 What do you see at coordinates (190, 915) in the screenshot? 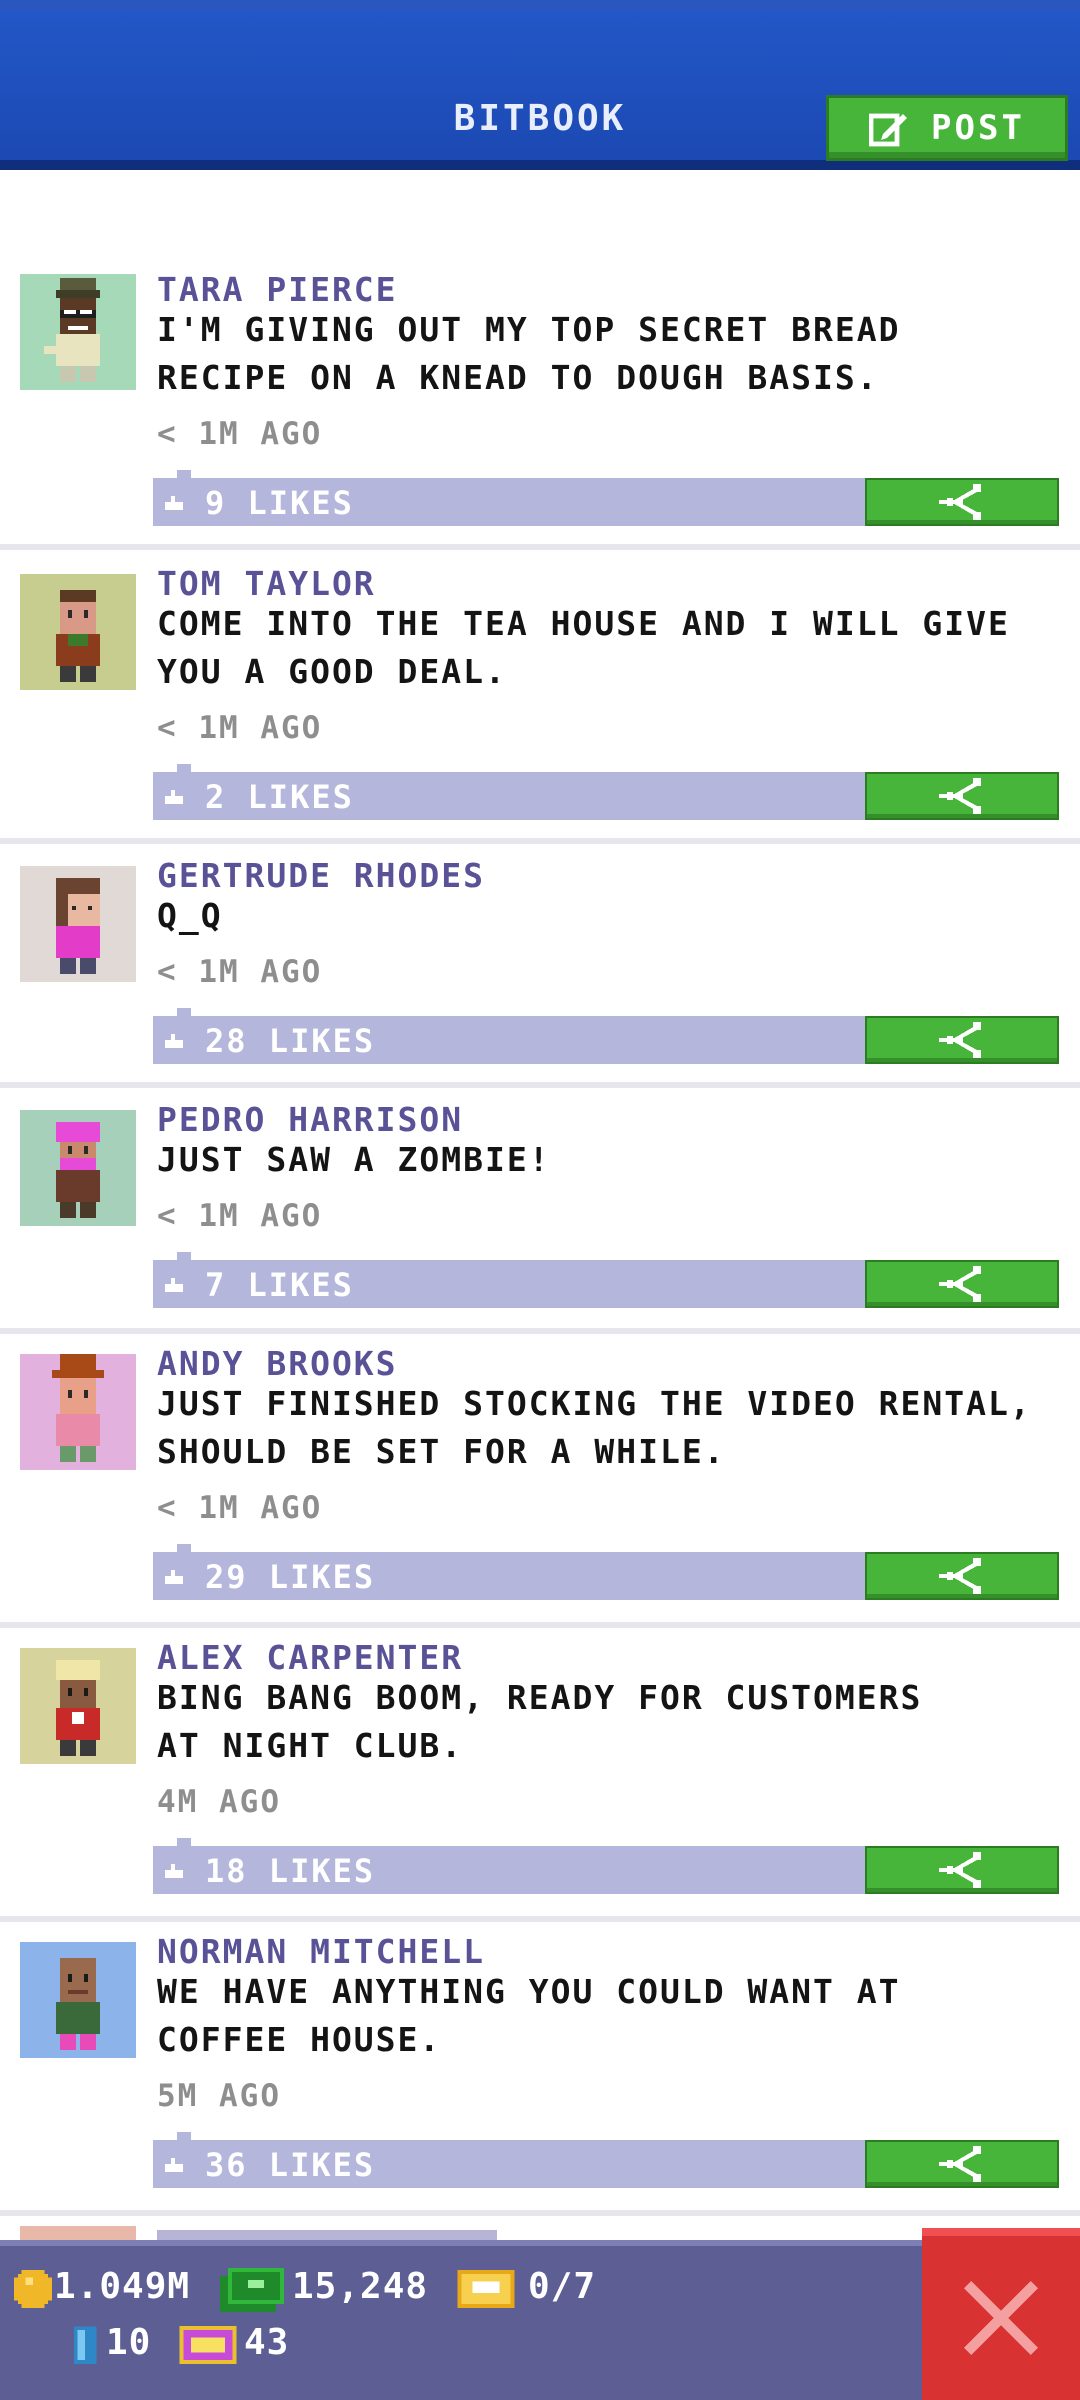
I see `post-message-line: Q_Q` at bounding box center [190, 915].